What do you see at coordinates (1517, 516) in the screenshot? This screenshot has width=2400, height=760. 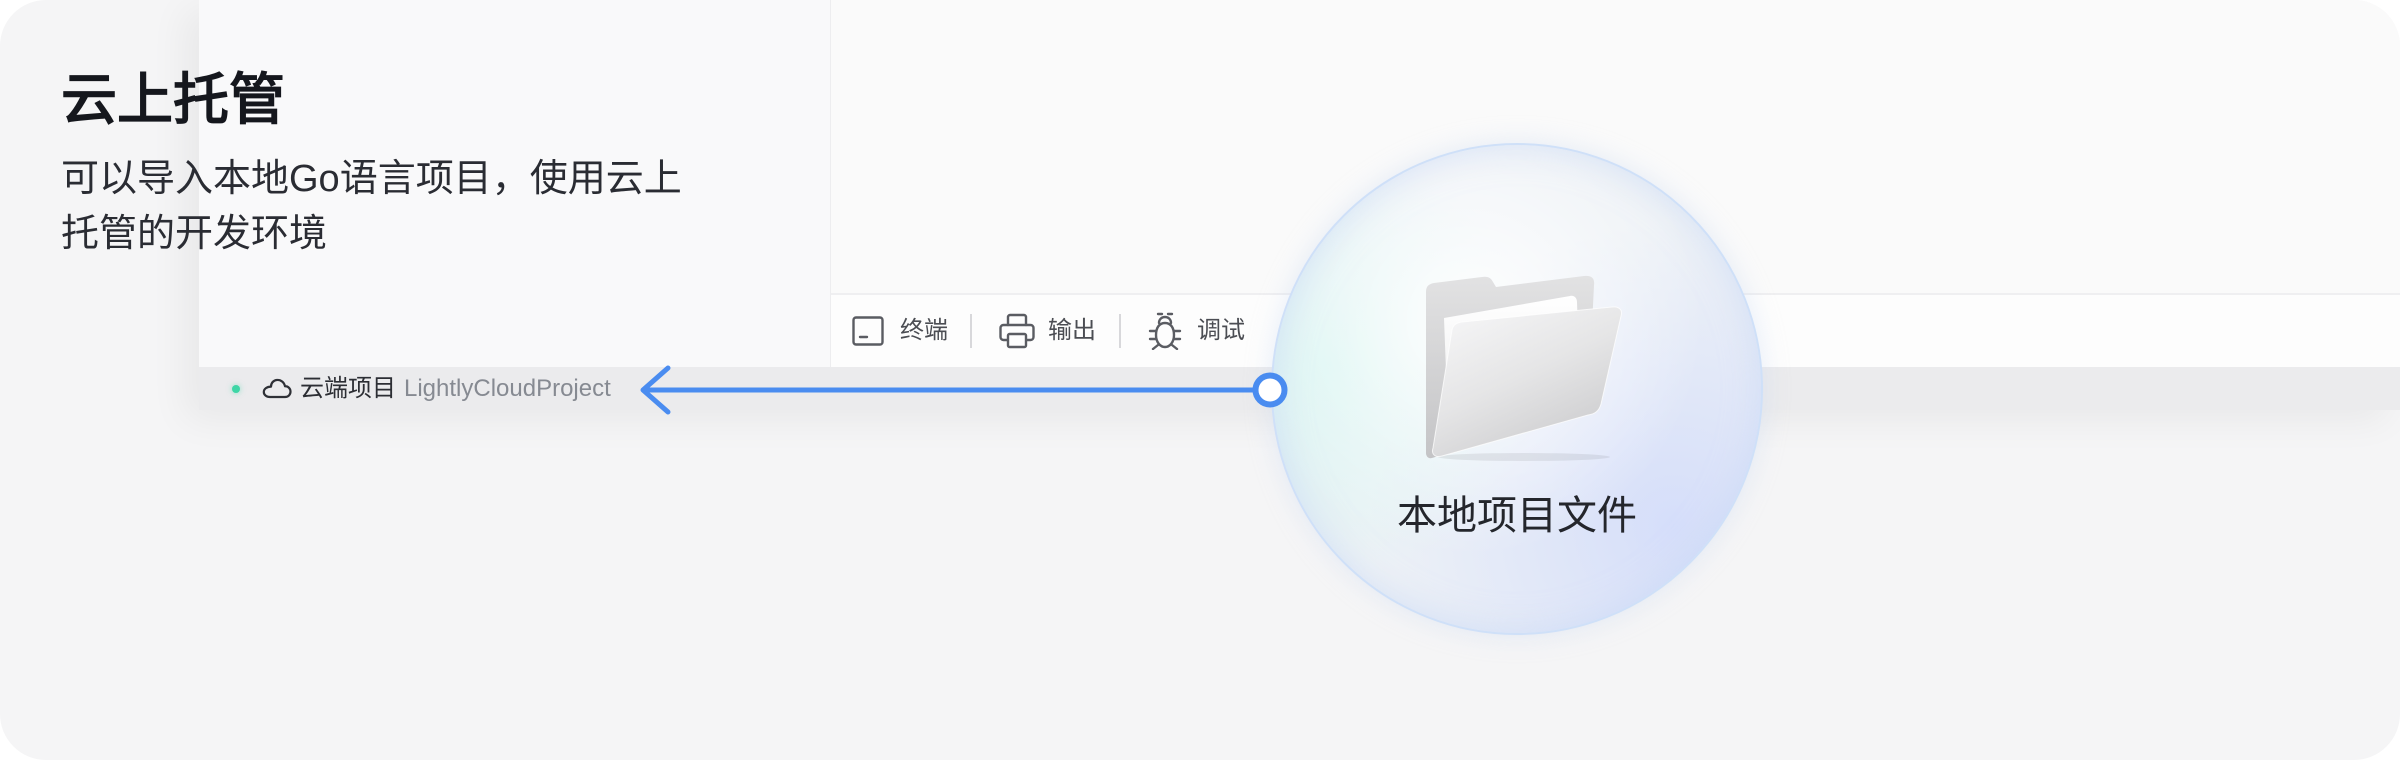 I see `local-files-label: 本地项目文件` at bounding box center [1517, 516].